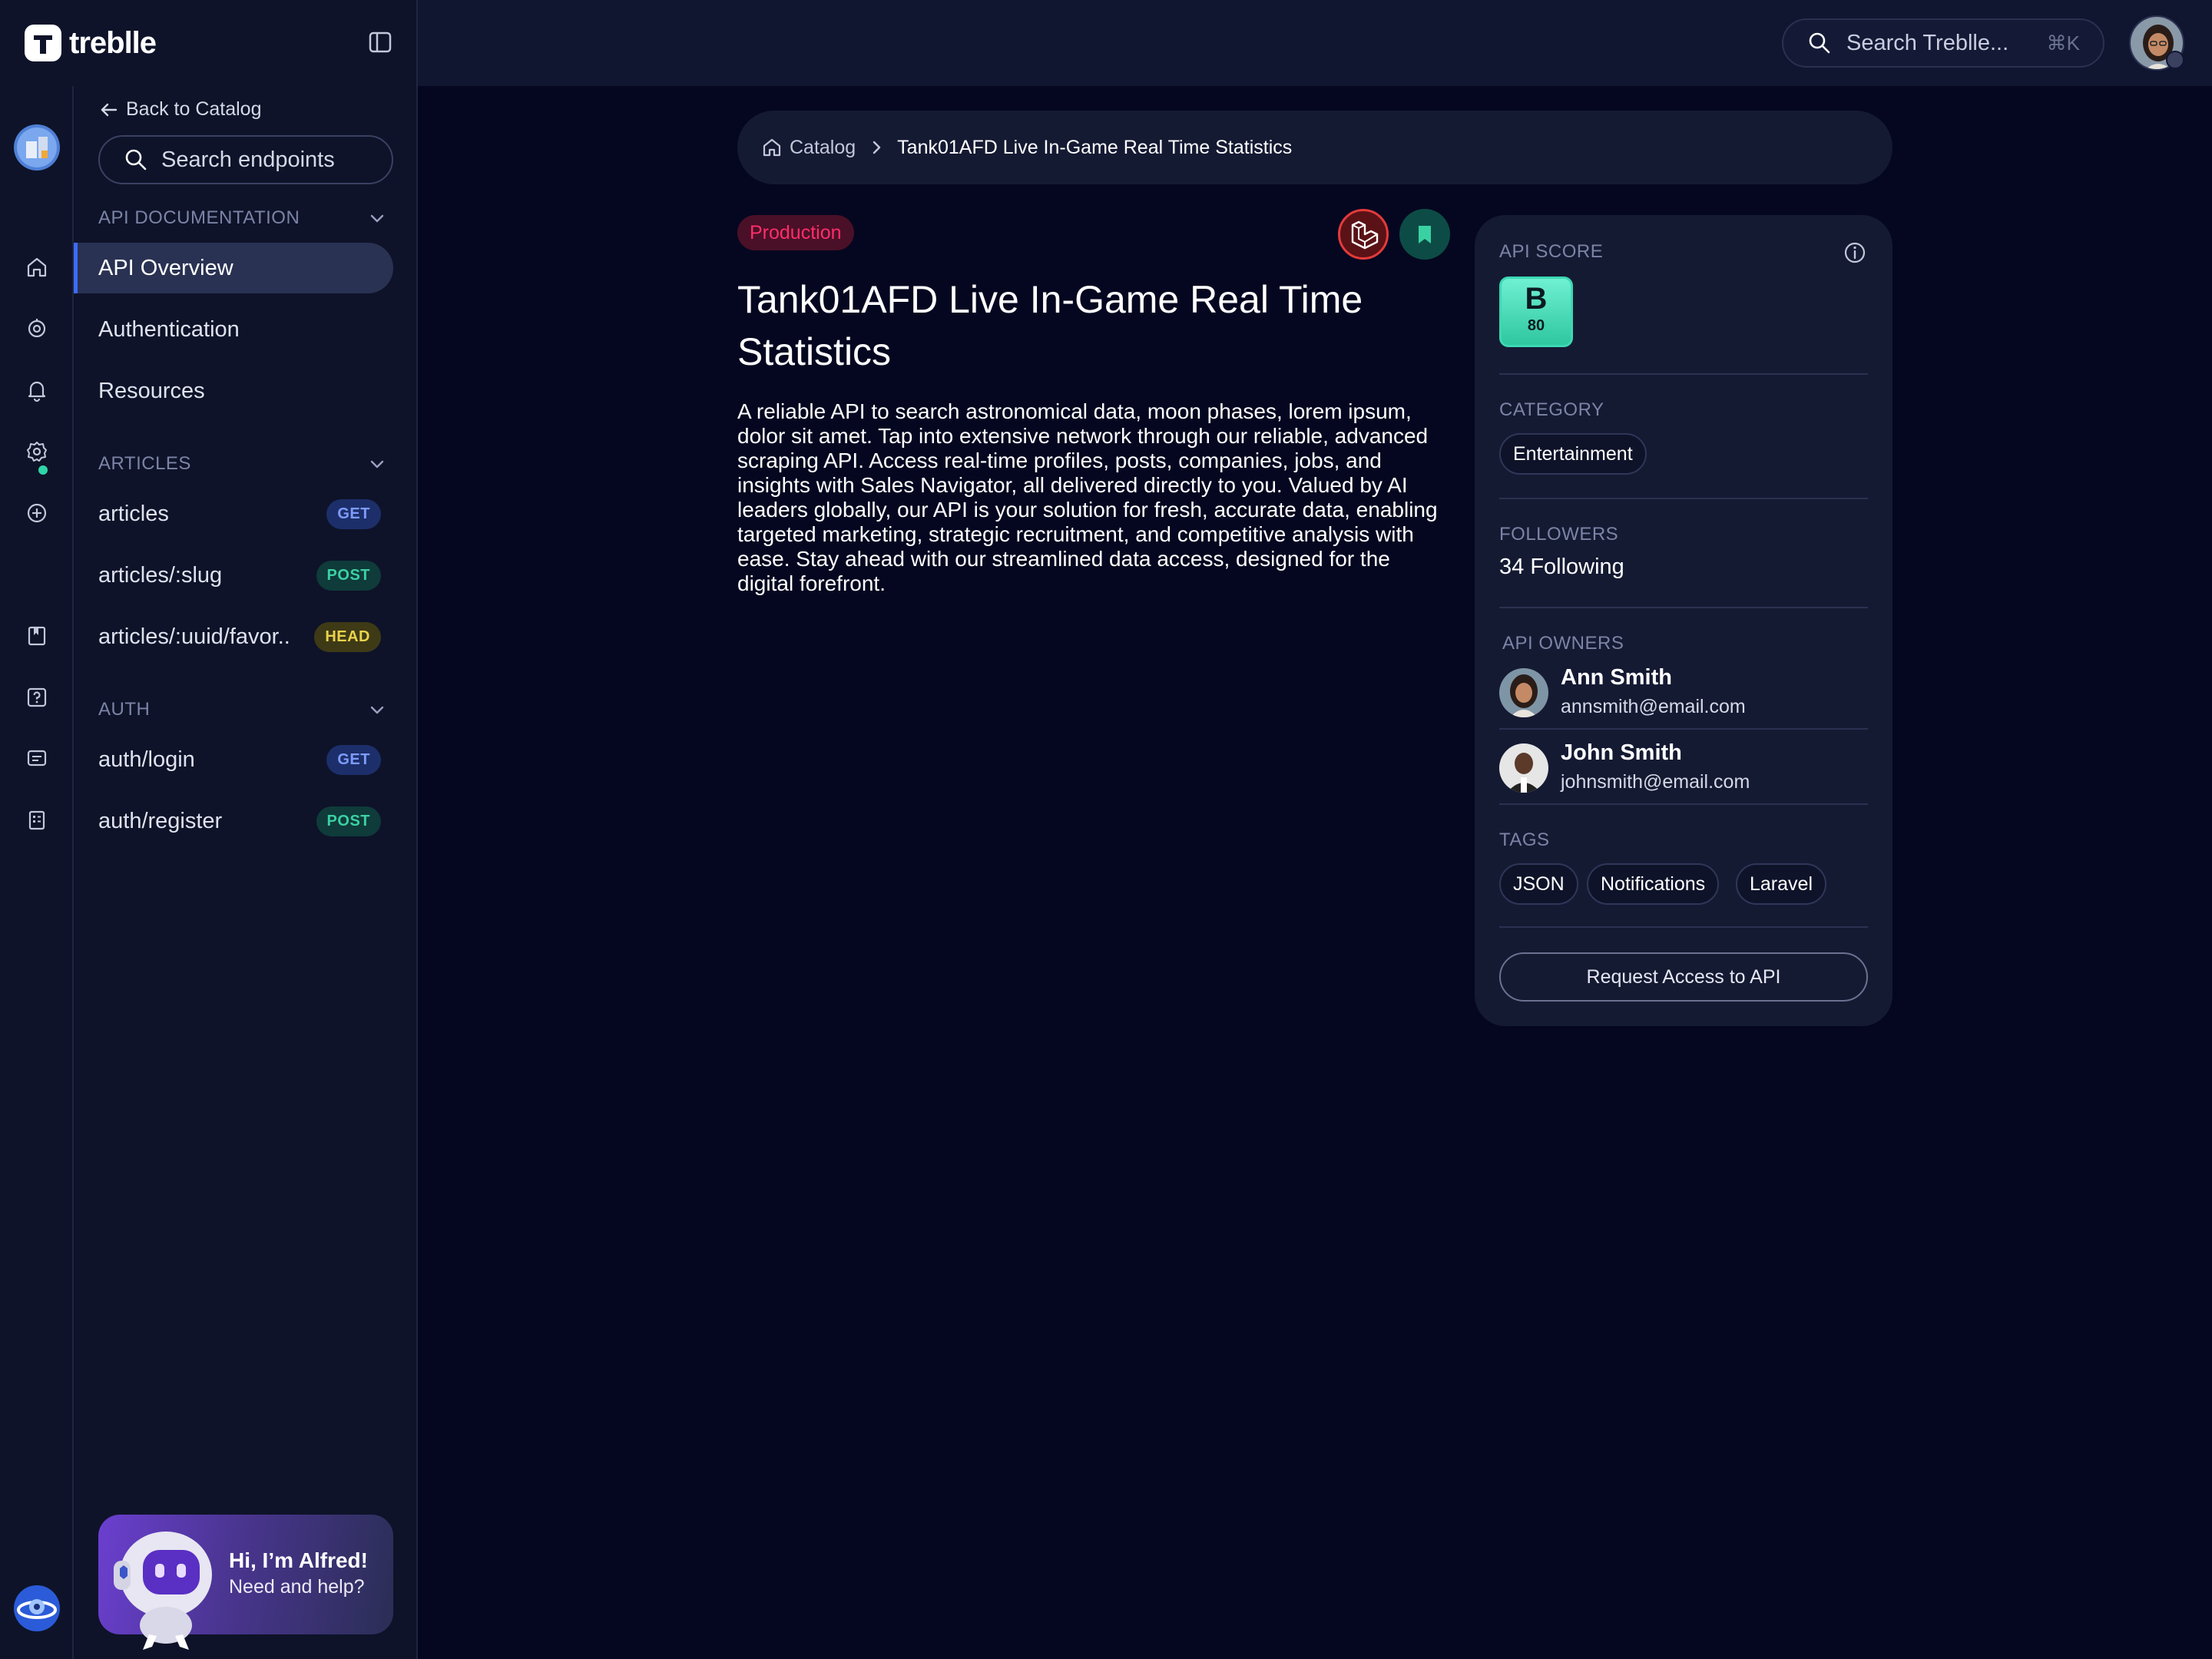 Image resolution: width=2212 pixels, height=1659 pixels. Describe the element at coordinates (1656, 782) in the screenshot. I see `owner-email: johnsmith@email.com` at that location.